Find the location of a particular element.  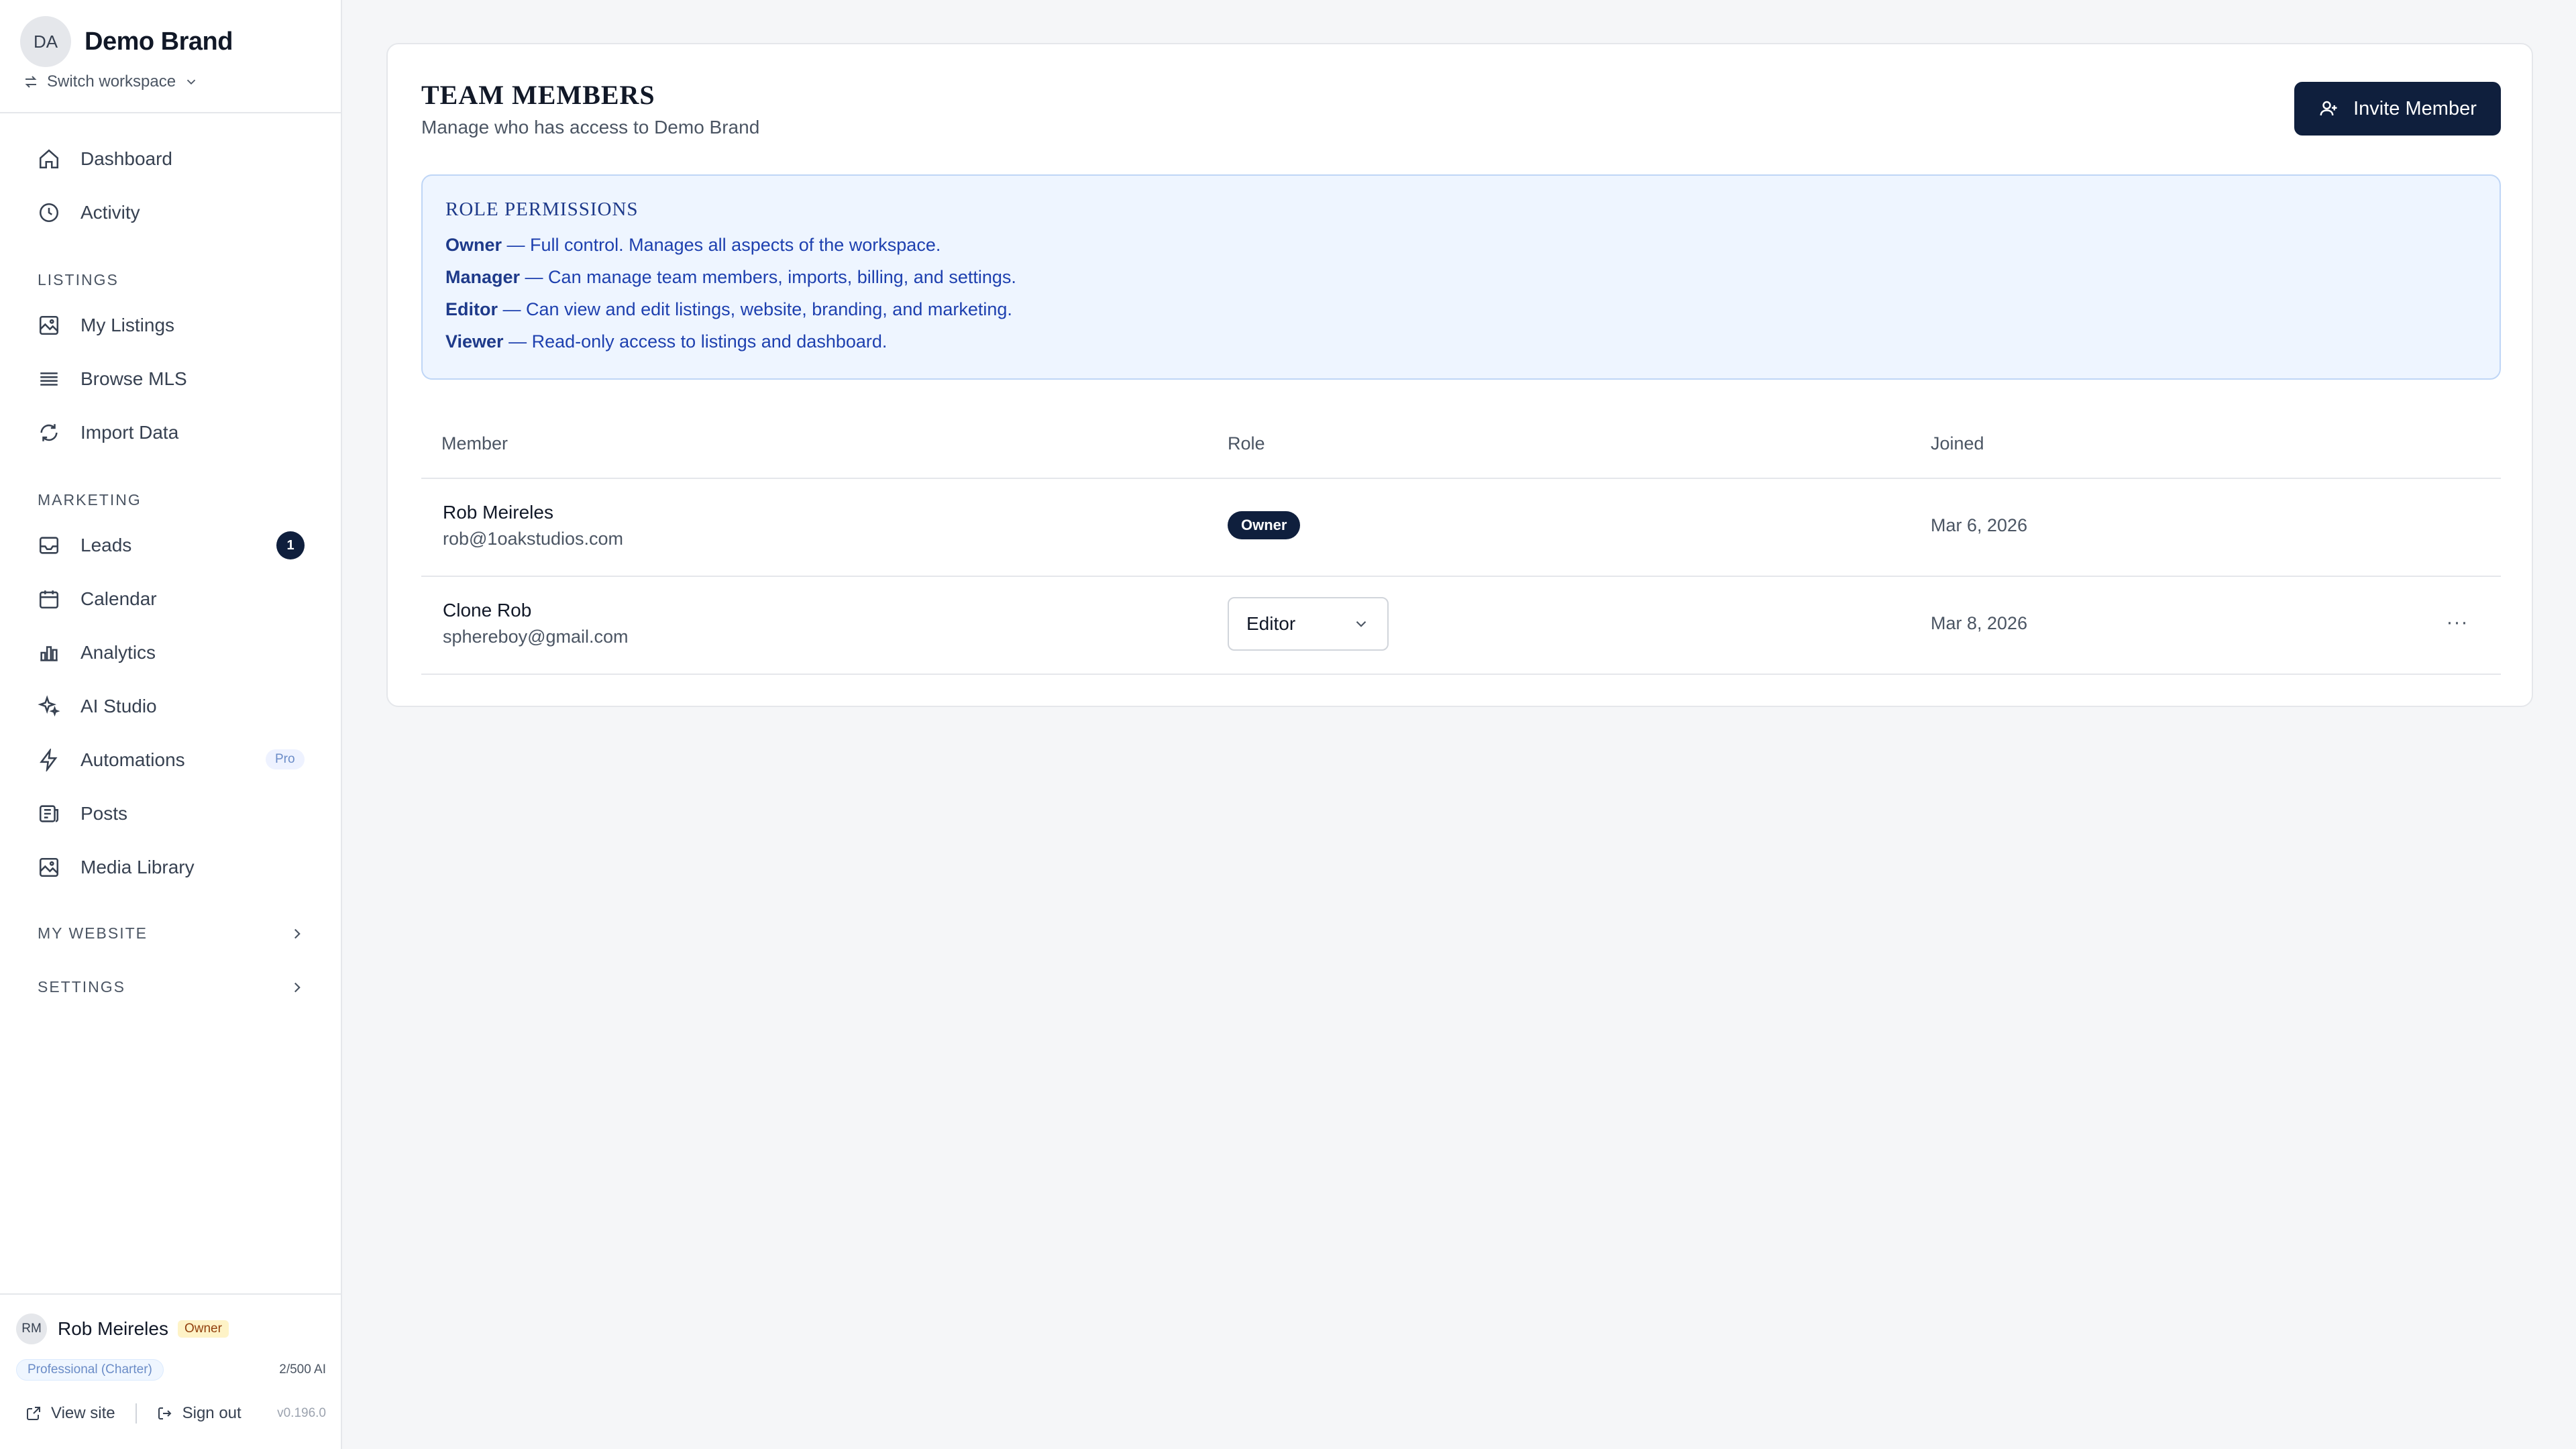

view-site-label: View site is located at coordinates (83, 1413).